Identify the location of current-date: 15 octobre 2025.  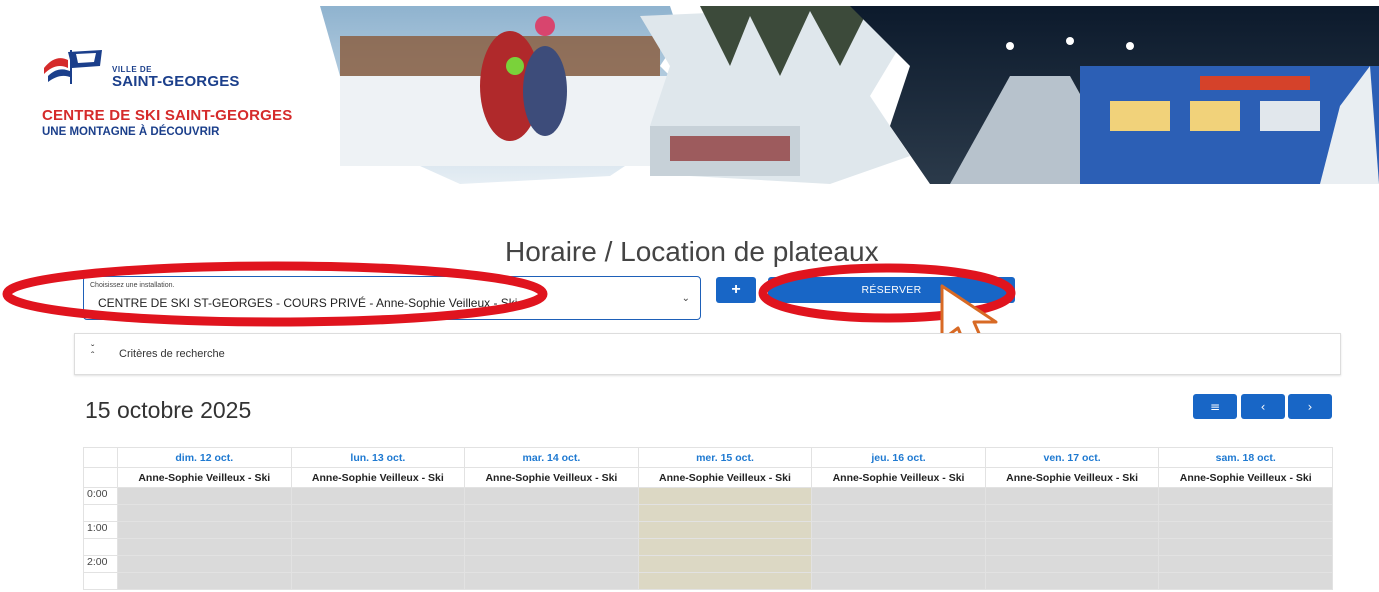
(168, 410).